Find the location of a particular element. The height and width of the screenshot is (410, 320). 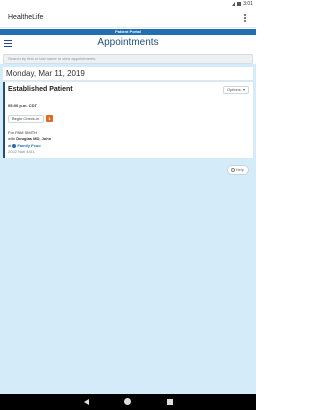

status-time: 3:01 is located at coordinates (248, 4).